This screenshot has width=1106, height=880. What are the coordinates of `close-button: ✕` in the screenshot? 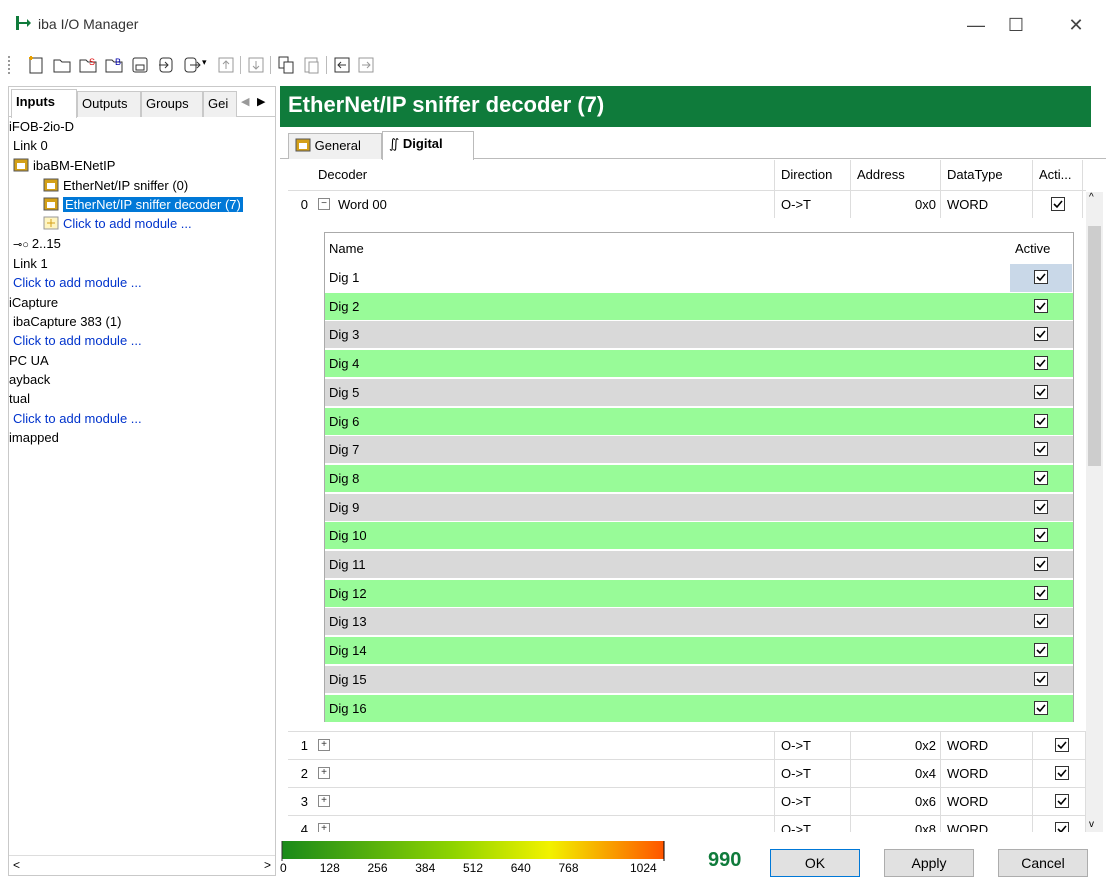 It's located at (1076, 25).